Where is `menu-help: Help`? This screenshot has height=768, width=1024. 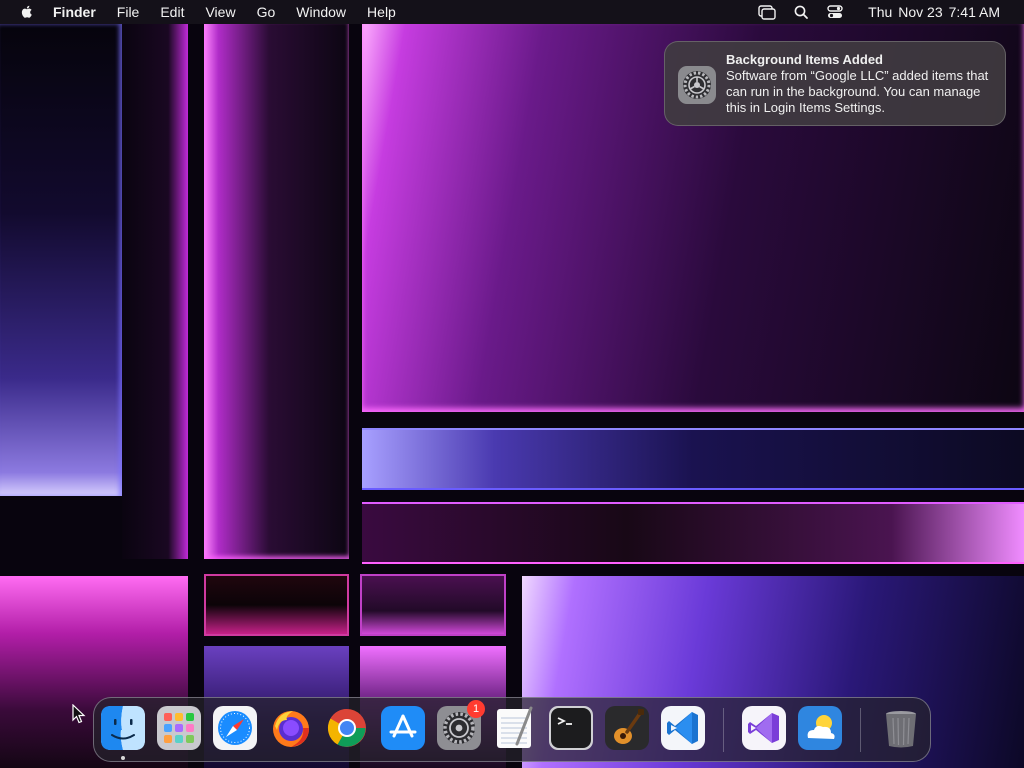
menu-help: Help is located at coordinates (381, 12).